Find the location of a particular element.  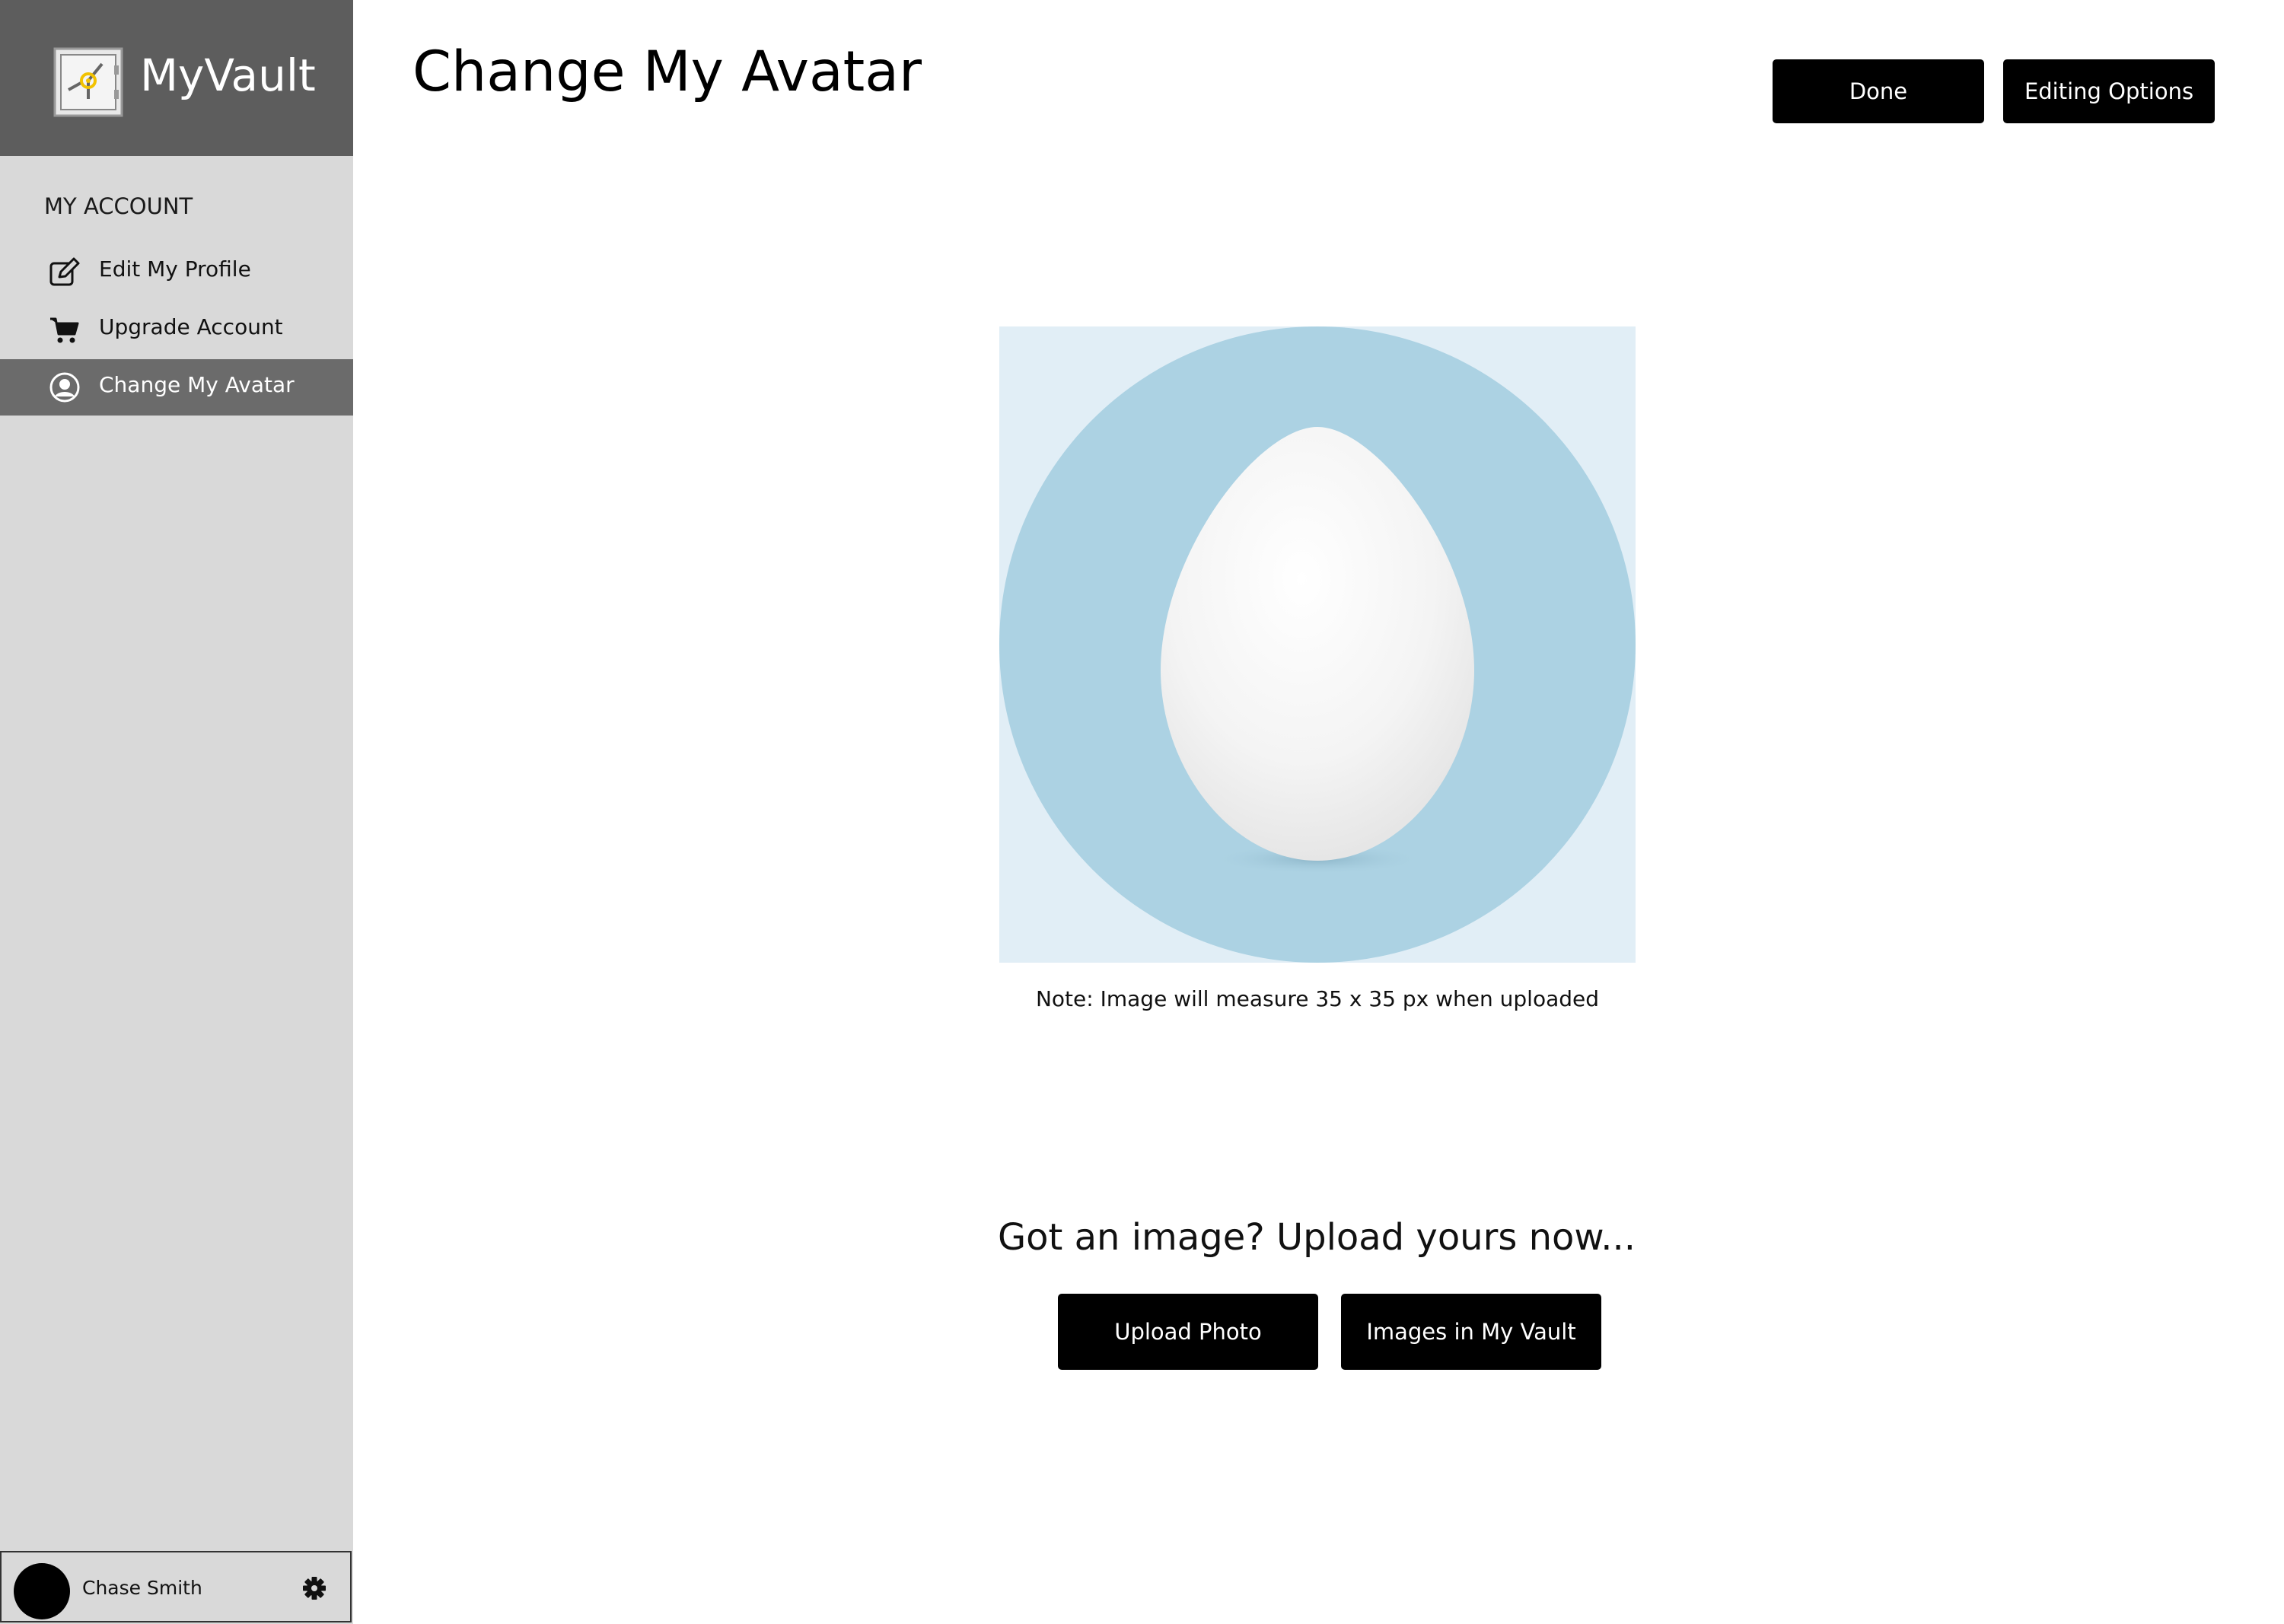

cart-icon is located at coordinates (64, 330).